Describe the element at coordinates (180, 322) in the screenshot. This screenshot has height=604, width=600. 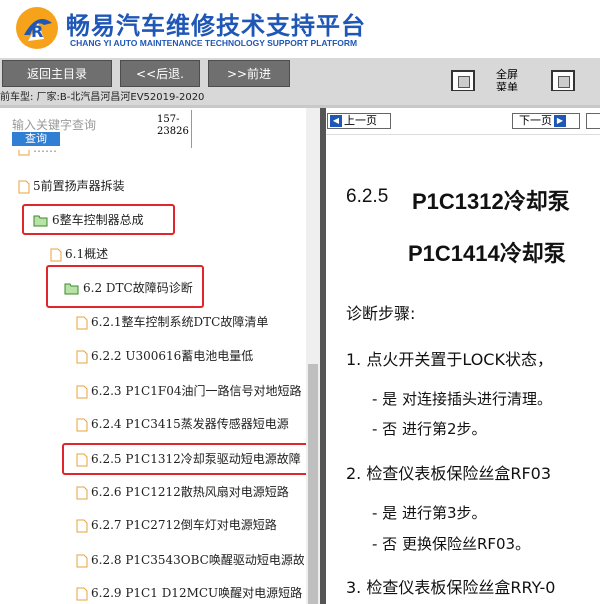
I see `tree-item-label: 6.2.1整车控制系统DTC故障清单` at that location.